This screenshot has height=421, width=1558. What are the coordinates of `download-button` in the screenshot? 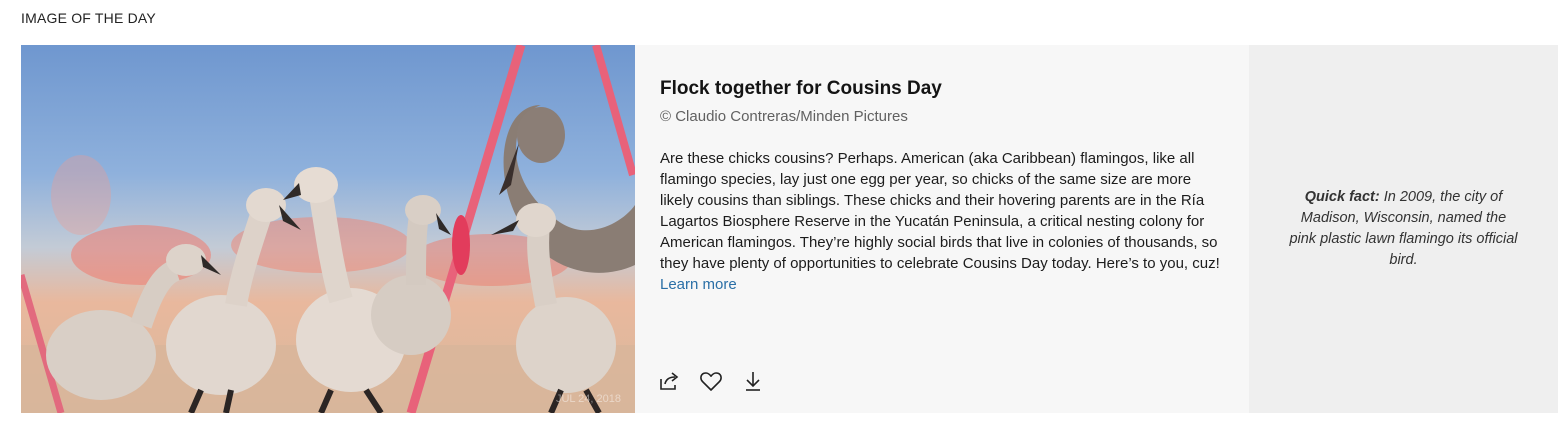 It's located at (753, 381).